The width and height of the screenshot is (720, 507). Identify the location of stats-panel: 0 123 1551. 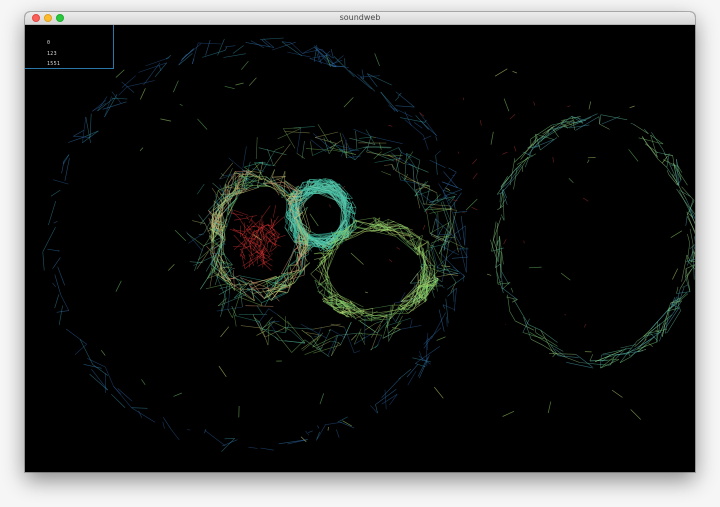
(69, 47).